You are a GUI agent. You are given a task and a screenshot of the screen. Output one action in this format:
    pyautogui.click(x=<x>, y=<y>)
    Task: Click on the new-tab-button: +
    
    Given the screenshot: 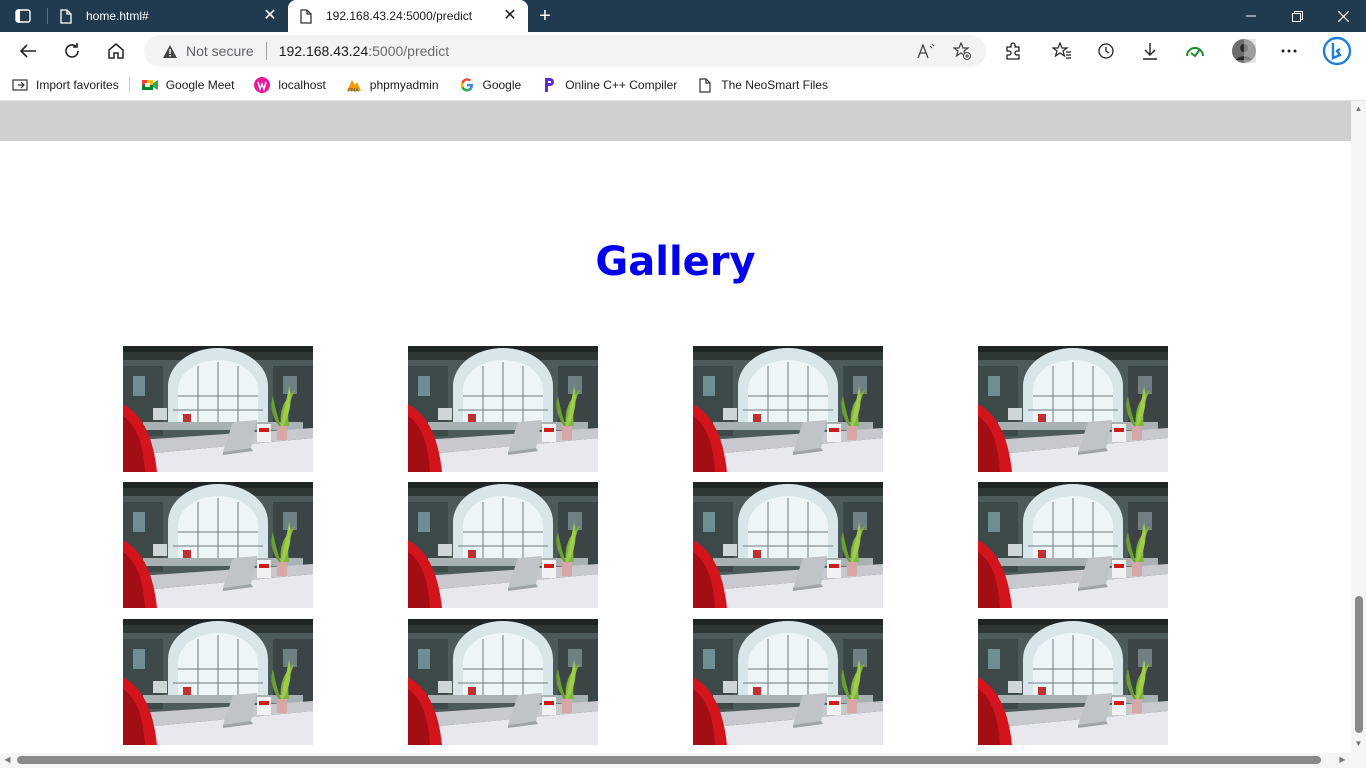 What is the action you would take?
    pyautogui.click(x=545, y=16)
    